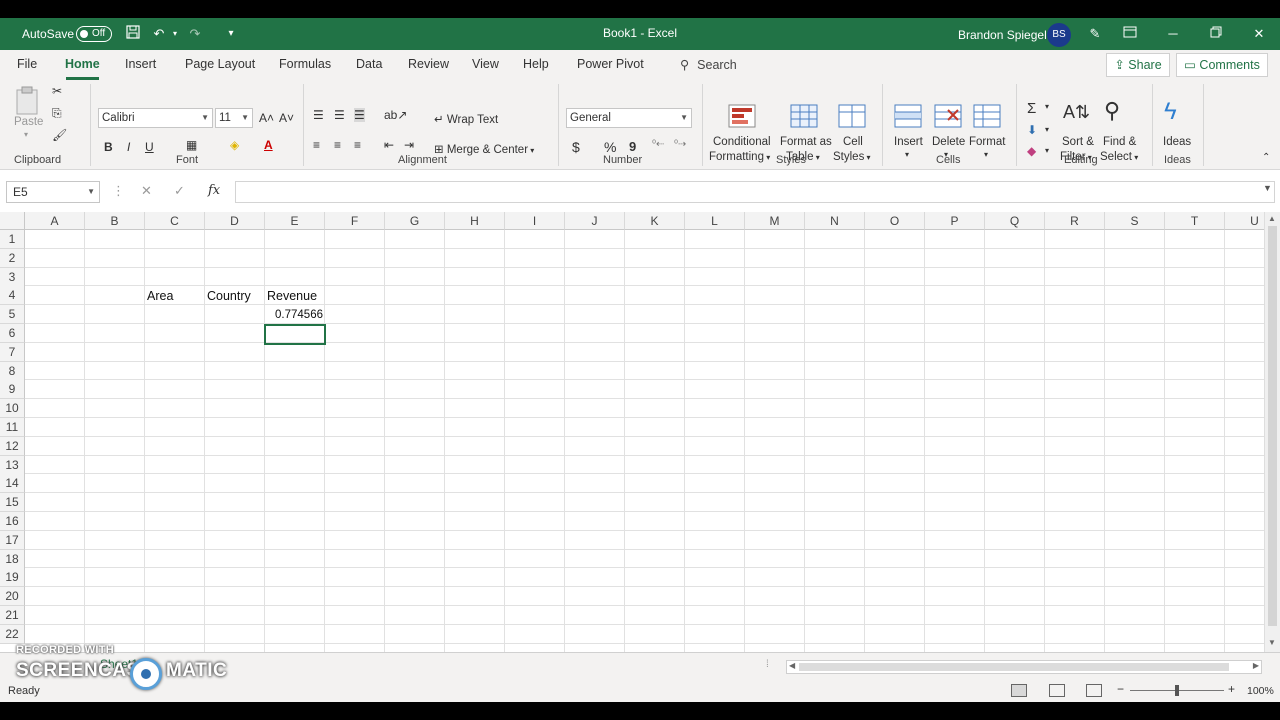  Describe the element at coordinates (57, 91) in the screenshot. I see `cut-icon: ✂` at that location.